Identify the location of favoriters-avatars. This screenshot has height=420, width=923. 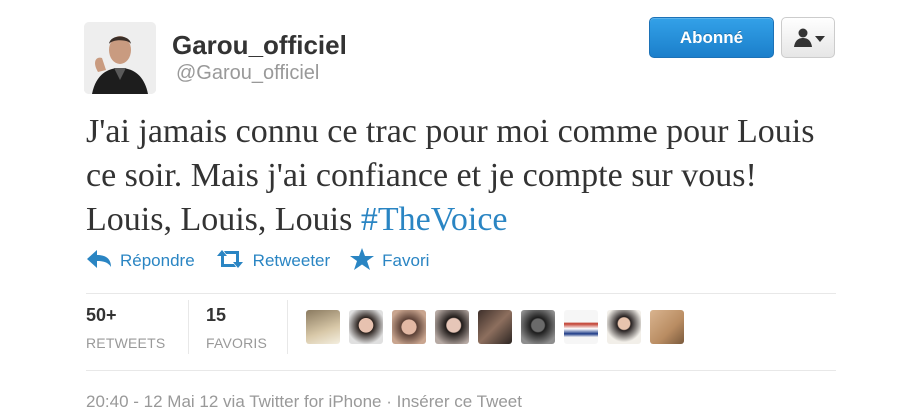
(499, 327).